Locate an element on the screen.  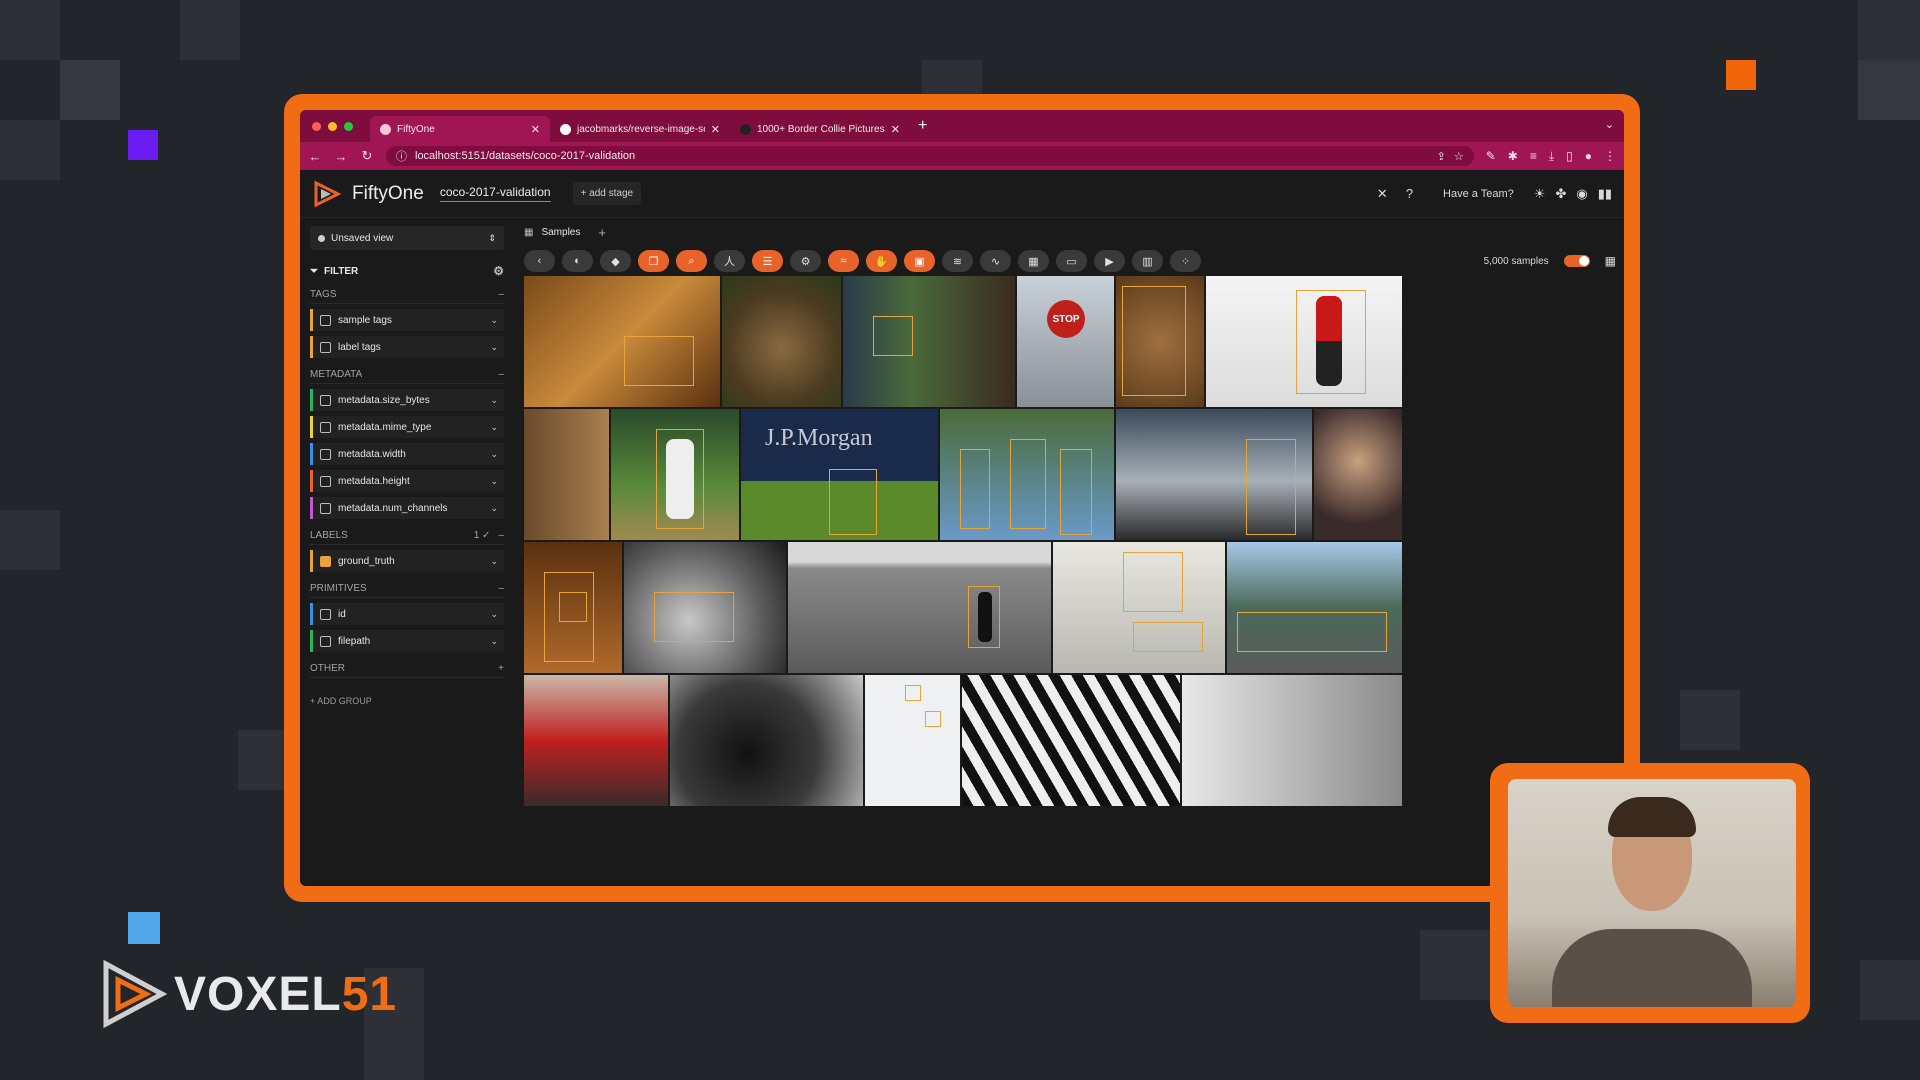
person-icon: 人 is located at coordinates (729, 261).